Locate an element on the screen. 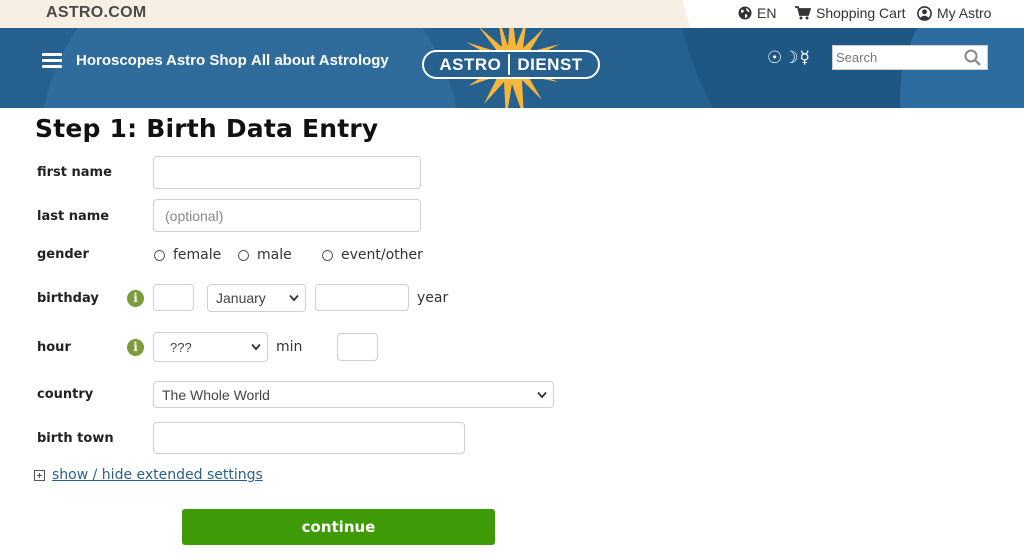  gender-female-radio: female is located at coordinates (187, 255).